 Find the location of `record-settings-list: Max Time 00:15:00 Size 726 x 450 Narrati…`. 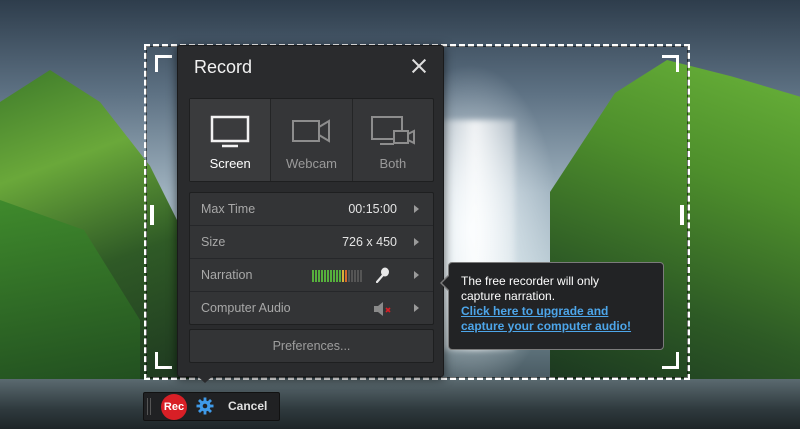

record-settings-list: Max Time 00:15:00 Size 726 x 450 Narrati… is located at coordinates (311, 258).